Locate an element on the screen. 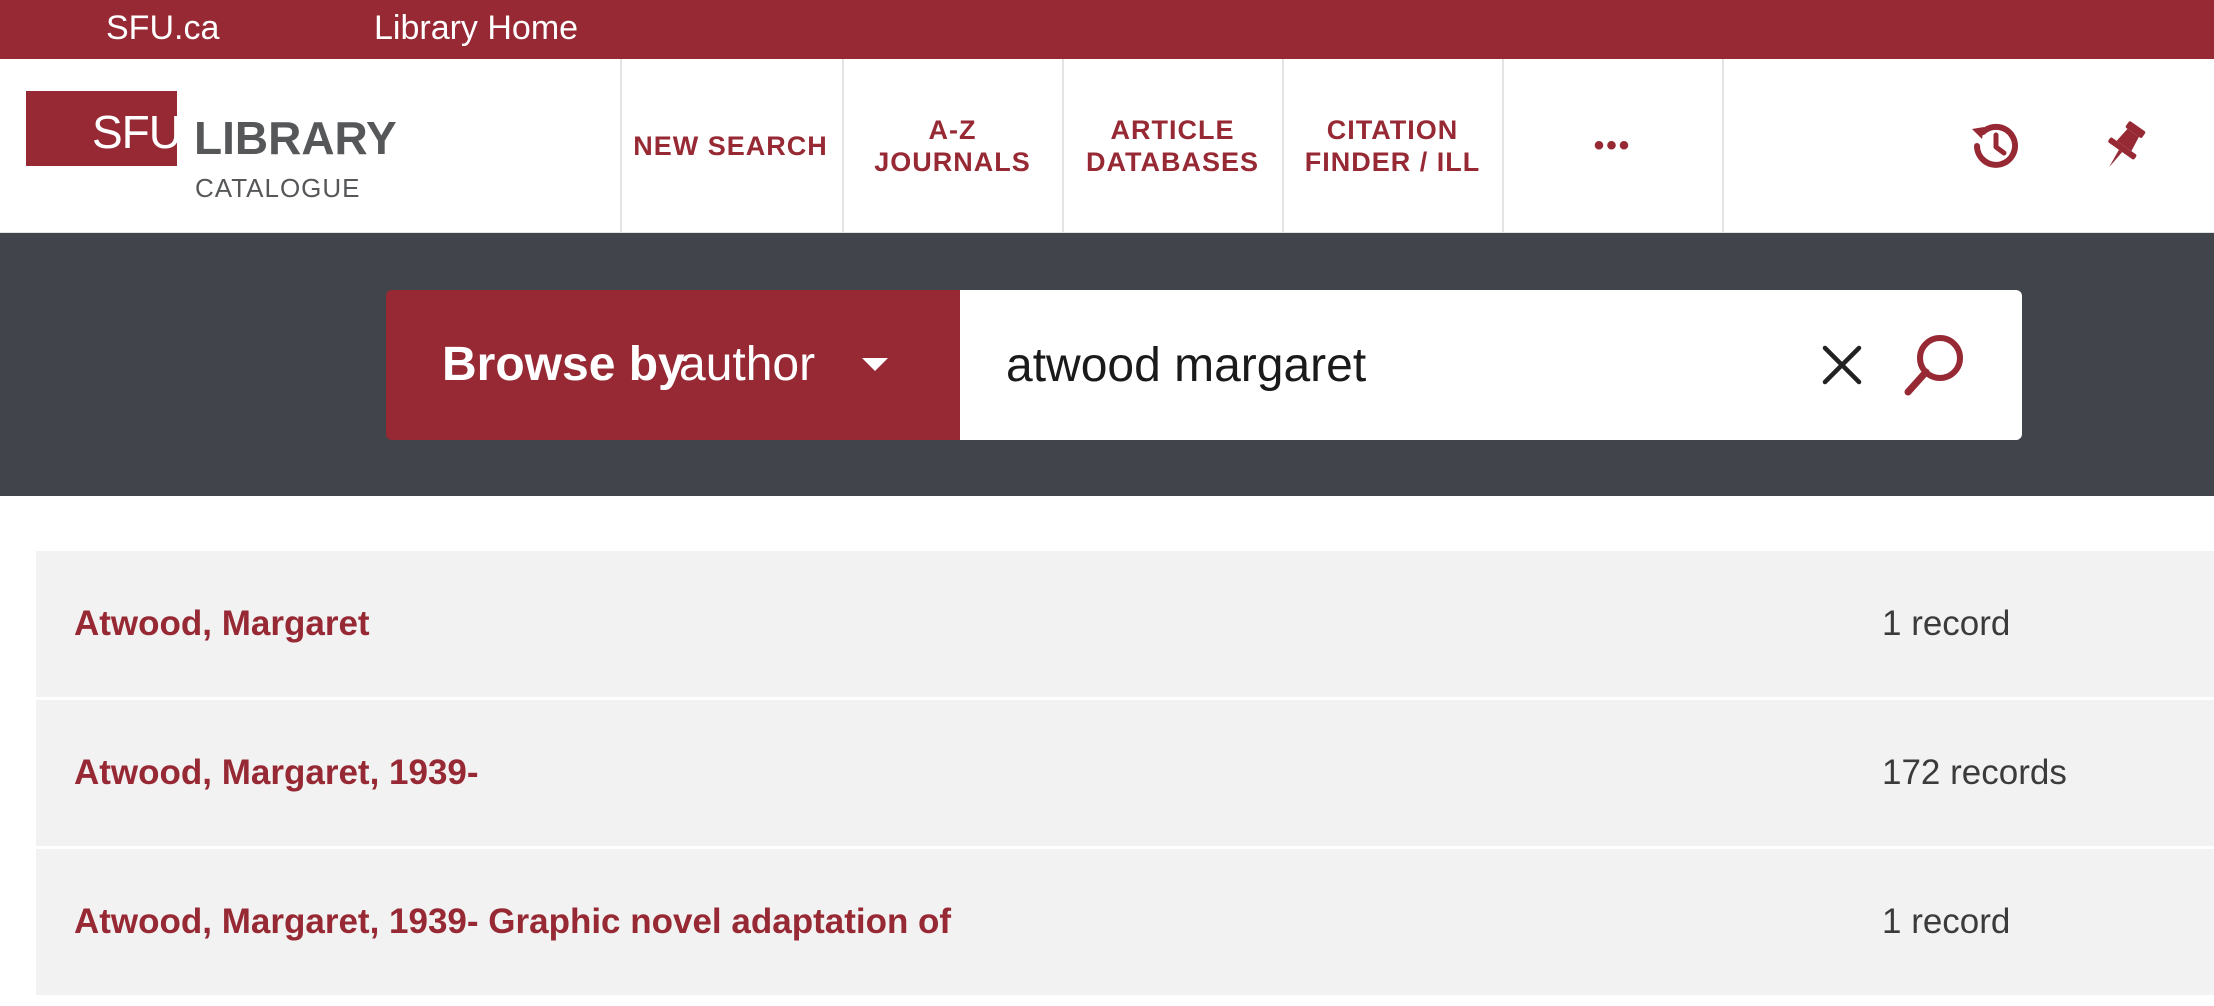 The width and height of the screenshot is (2214, 1006). sfu-home-link: SFU.ca is located at coordinates (162, 29).